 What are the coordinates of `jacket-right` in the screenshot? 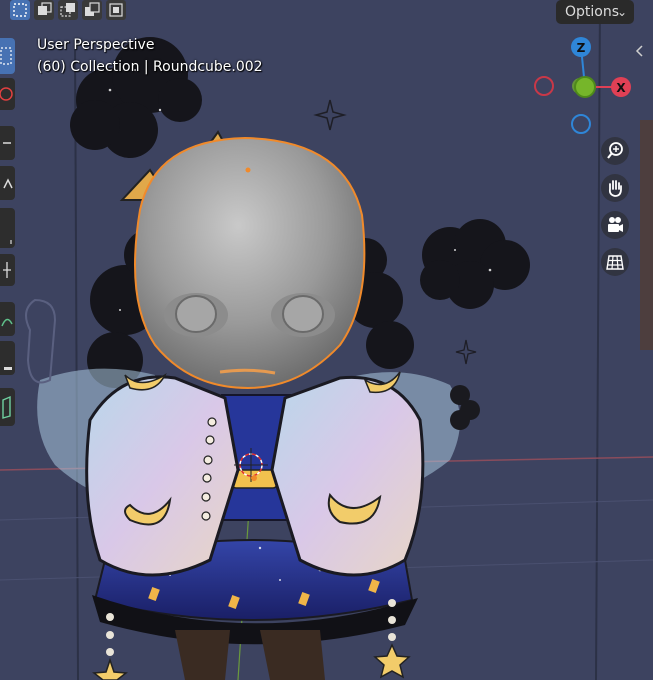 It's located at (347, 476).